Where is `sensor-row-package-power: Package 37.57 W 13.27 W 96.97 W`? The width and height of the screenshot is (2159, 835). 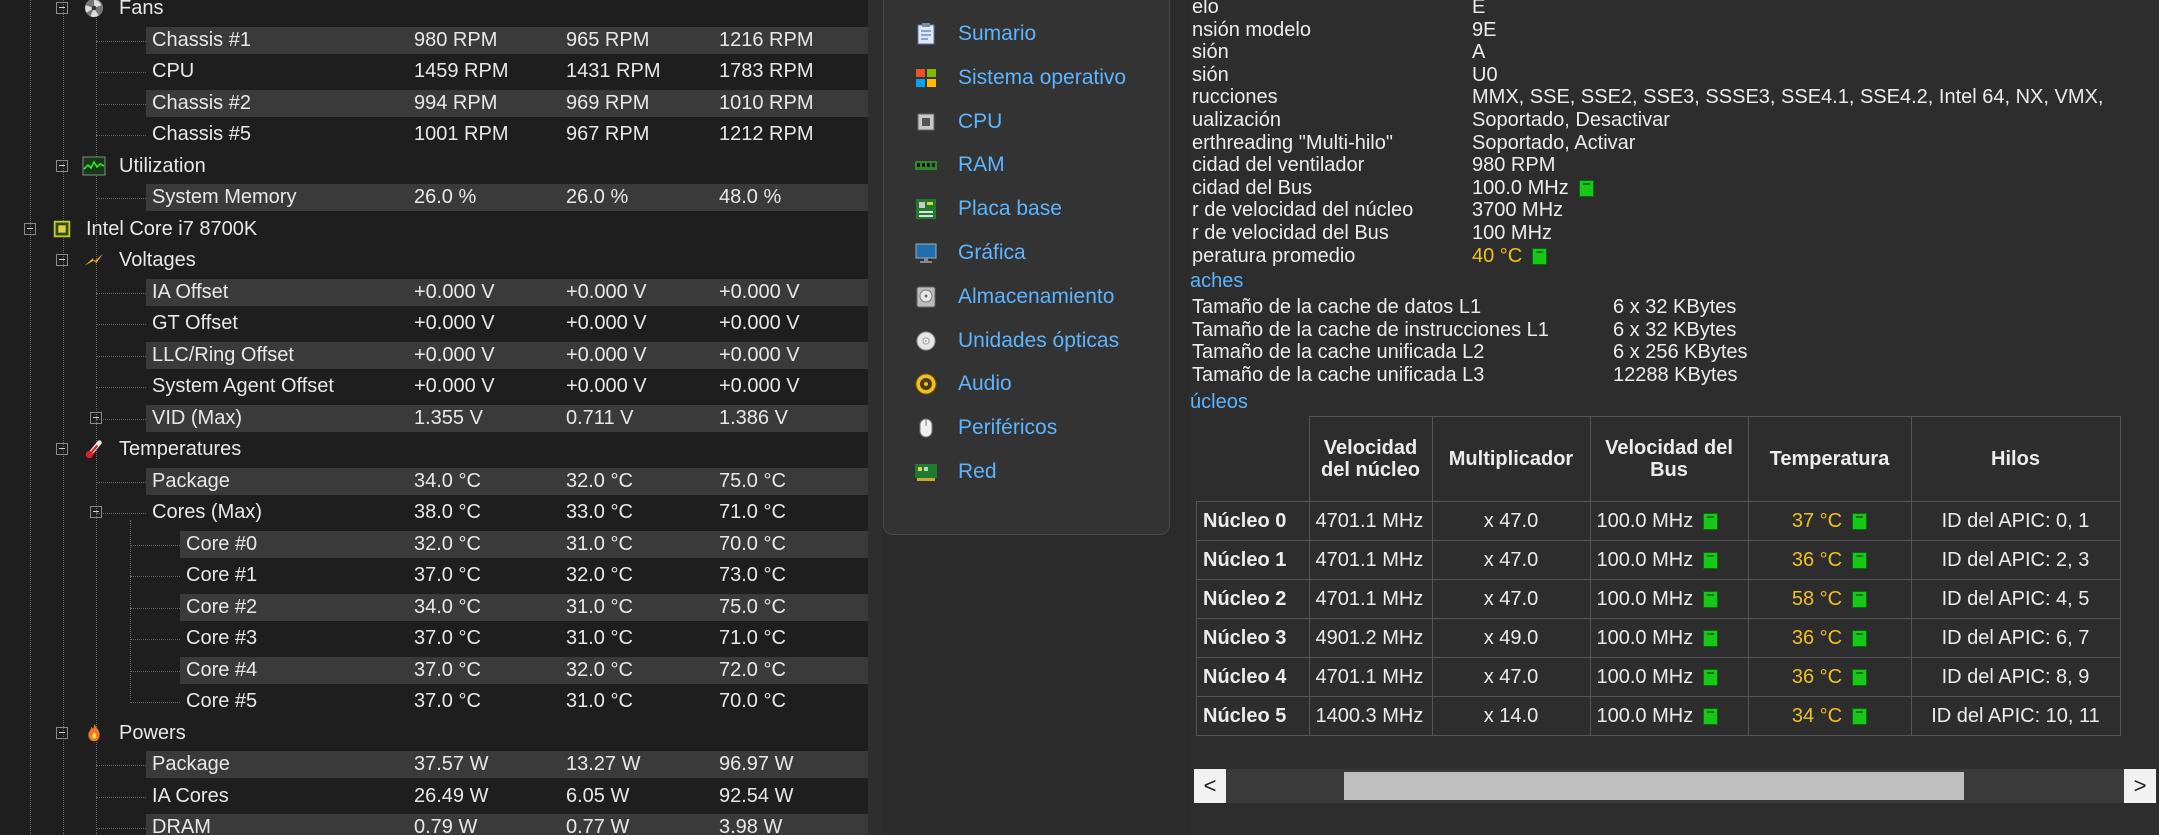 sensor-row-package-power: Package 37.57 W 13.27 W 96.97 W is located at coordinates (434, 764).